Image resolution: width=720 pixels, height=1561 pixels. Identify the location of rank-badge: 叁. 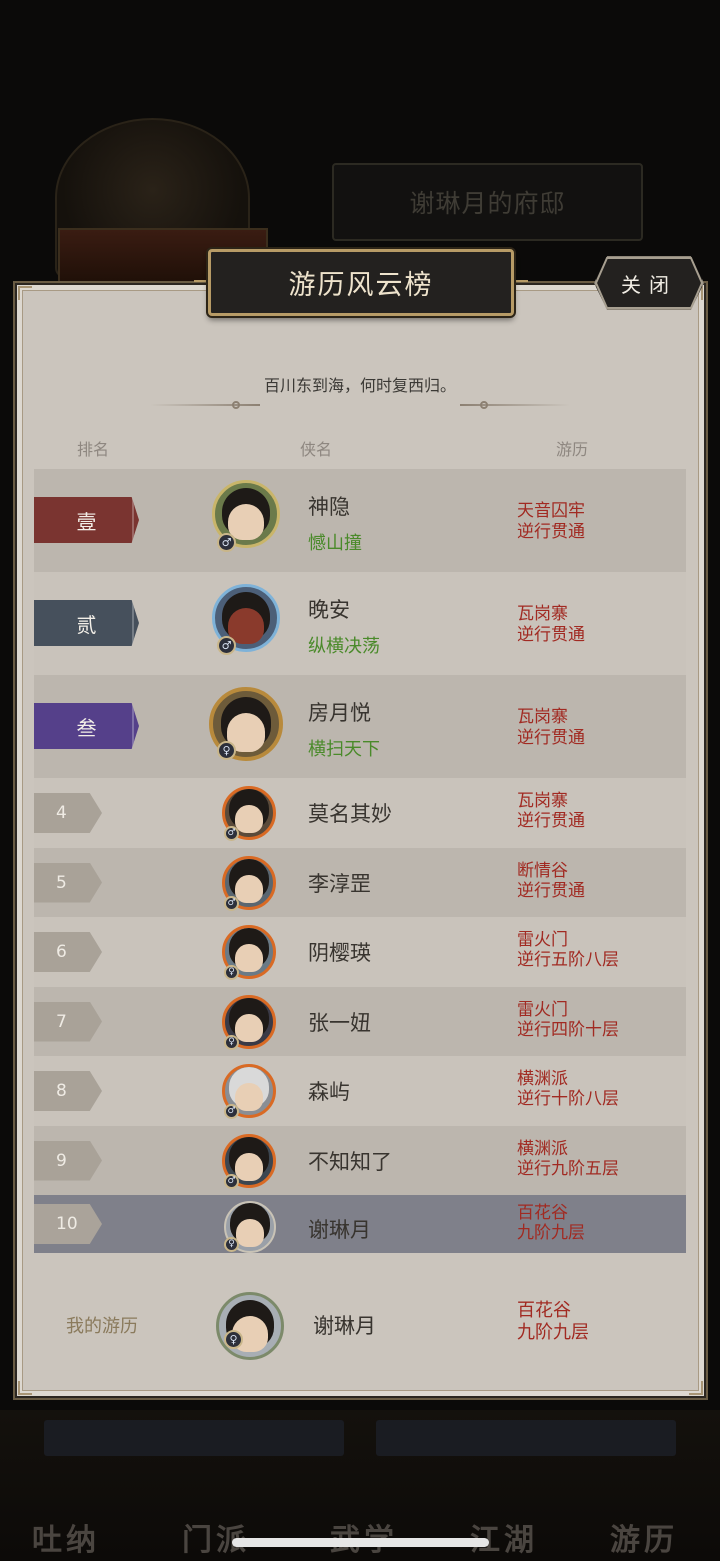
(86, 726).